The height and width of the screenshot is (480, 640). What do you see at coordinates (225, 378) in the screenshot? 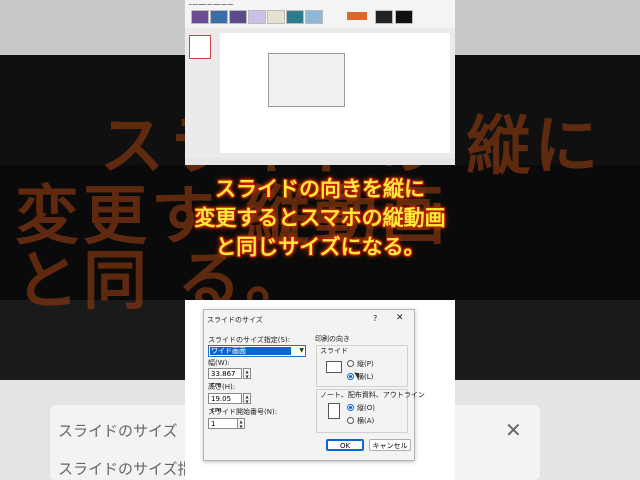
I see `width-input: 33.867 cm` at bounding box center [225, 378].